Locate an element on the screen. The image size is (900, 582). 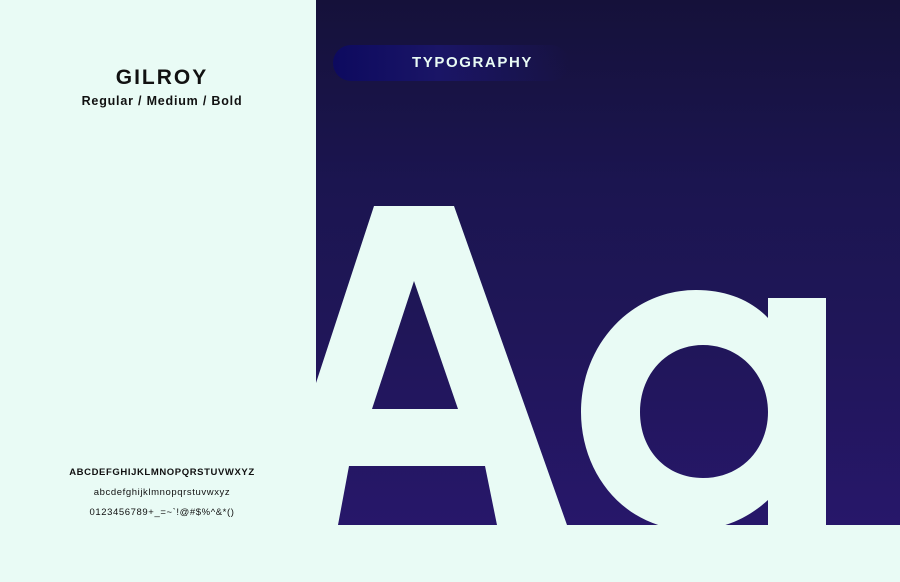
charset-uppercase: ABCDEFGHIJKLMNOPQRSTUVWXYZ is located at coordinates (162, 472).